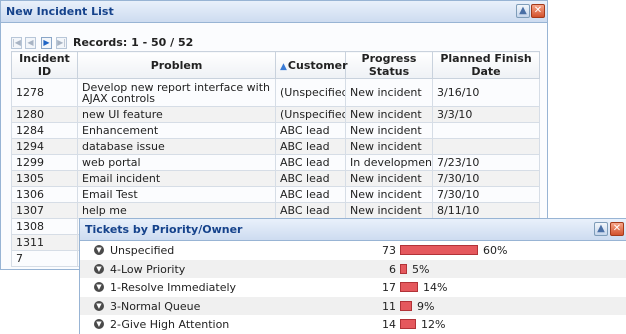 This screenshot has width=626, height=334. I want to click on cell-incident-id: 1280, so click(44, 114).